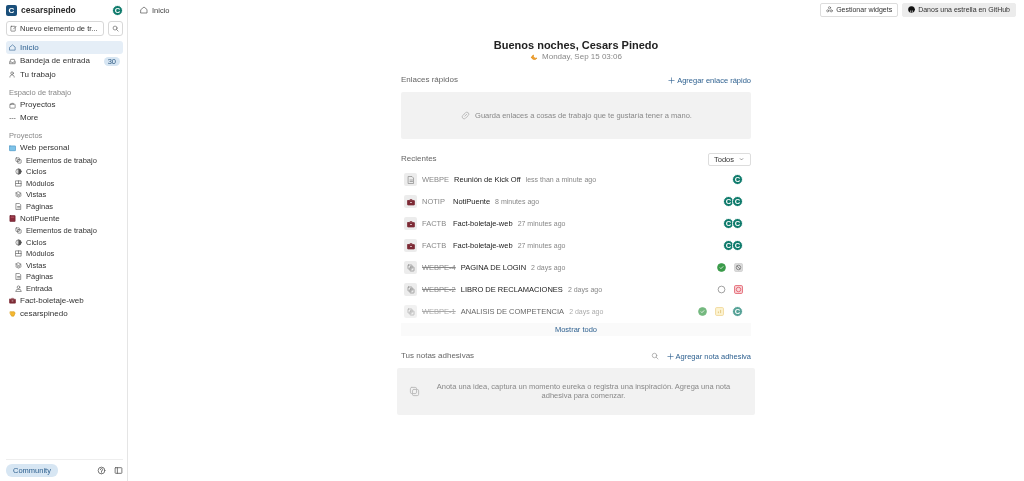 The height and width of the screenshot is (481, 1024). I want to click on help-icon, so click(101, 470).